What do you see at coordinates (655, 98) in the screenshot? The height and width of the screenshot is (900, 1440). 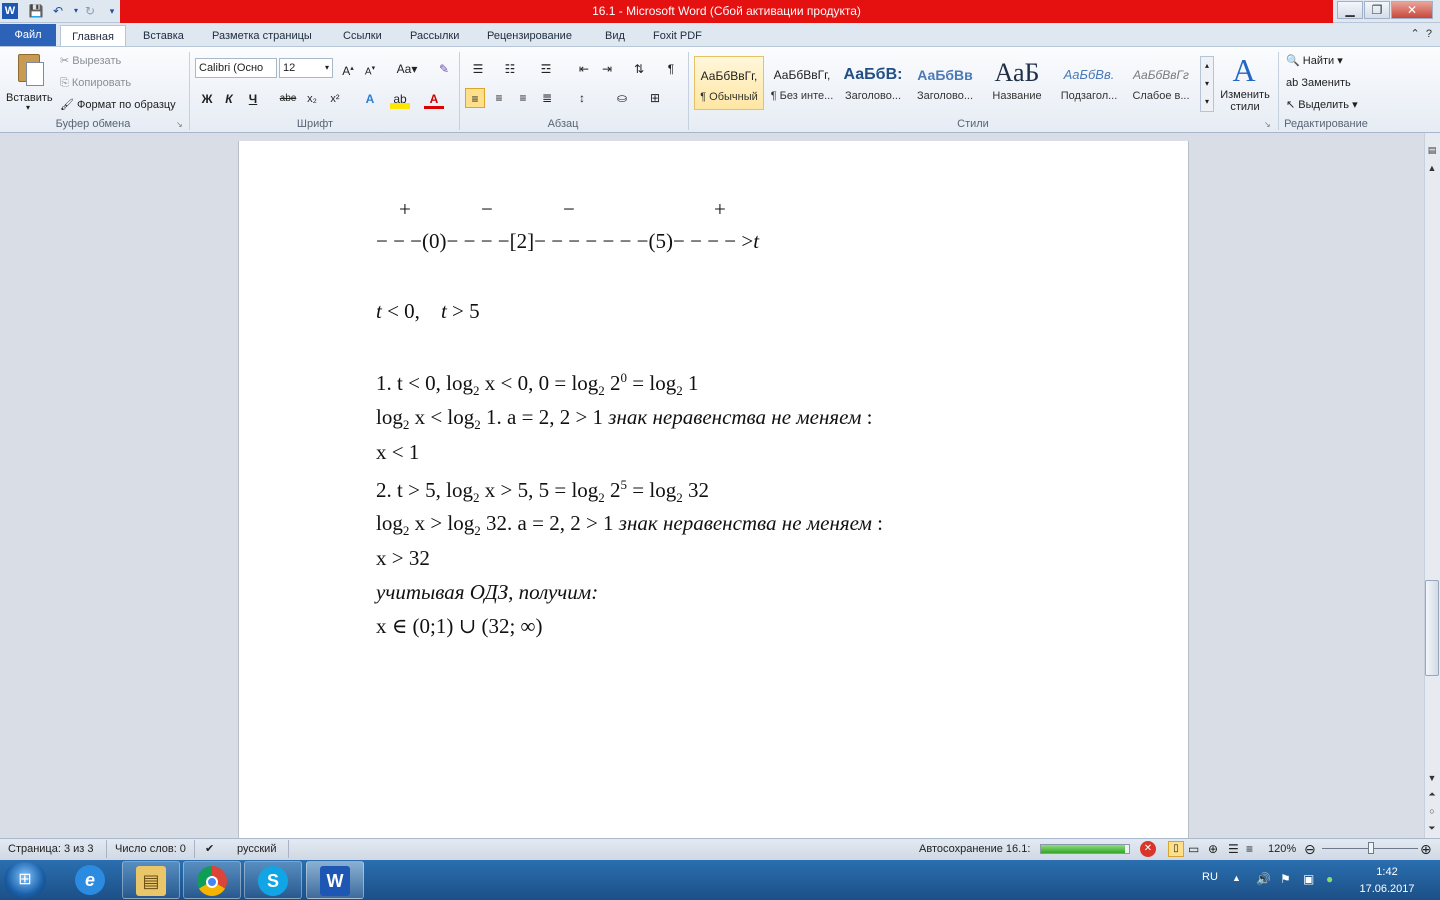 I see `borders-icon: ⊞` at bounding box center [655, 98].